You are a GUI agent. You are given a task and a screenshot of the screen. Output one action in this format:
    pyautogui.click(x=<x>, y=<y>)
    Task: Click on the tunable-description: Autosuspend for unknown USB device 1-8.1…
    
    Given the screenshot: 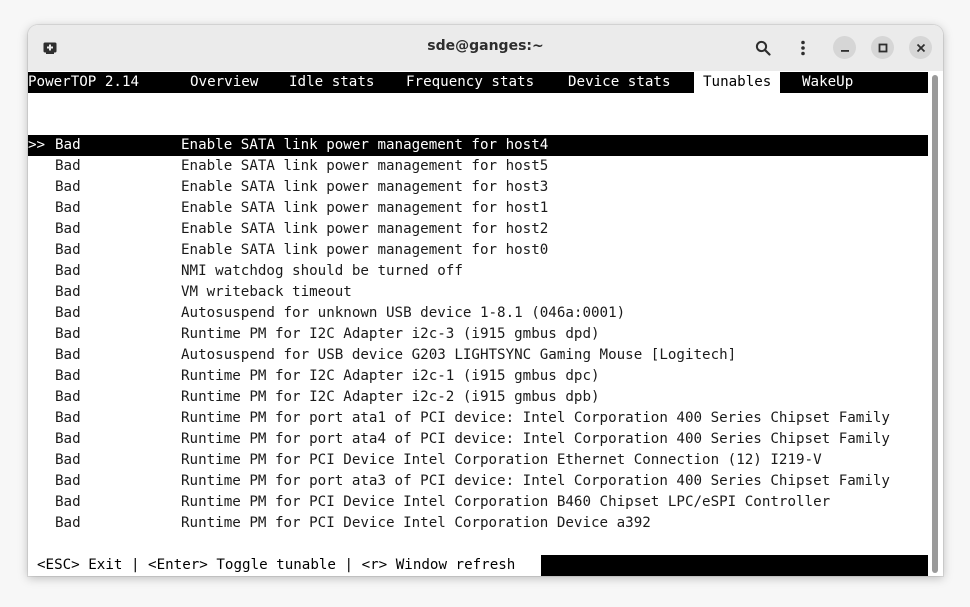 What is the action you would take?
    pyautogui.click(x=403, y=313)
    